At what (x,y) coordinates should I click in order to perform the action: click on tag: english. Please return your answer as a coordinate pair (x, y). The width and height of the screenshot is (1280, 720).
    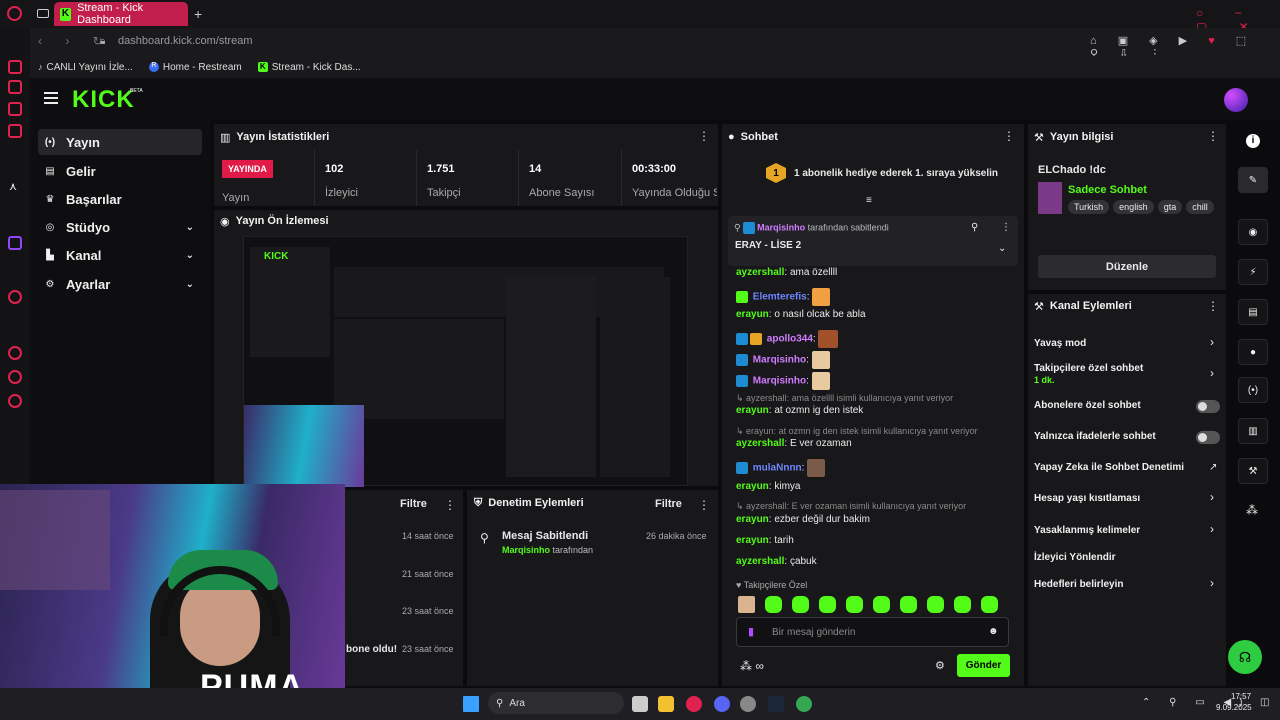
    Looking at the image, I should click on (1133, 207).